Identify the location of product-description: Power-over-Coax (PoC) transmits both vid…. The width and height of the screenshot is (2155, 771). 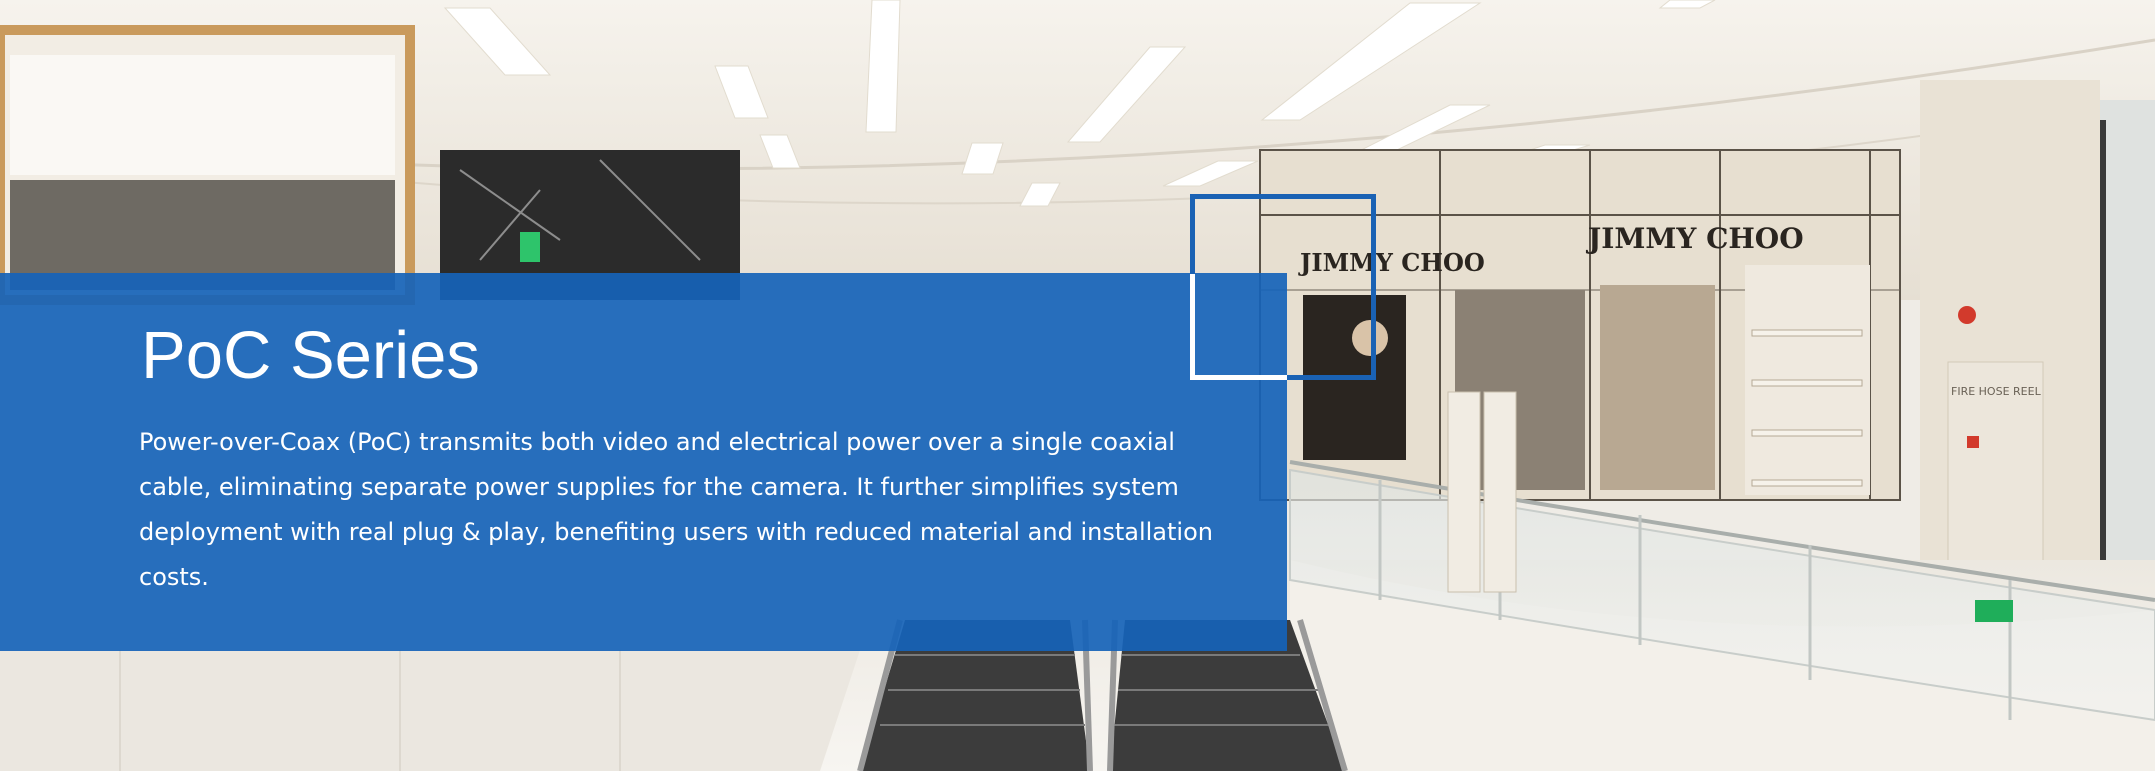
(676, 509).